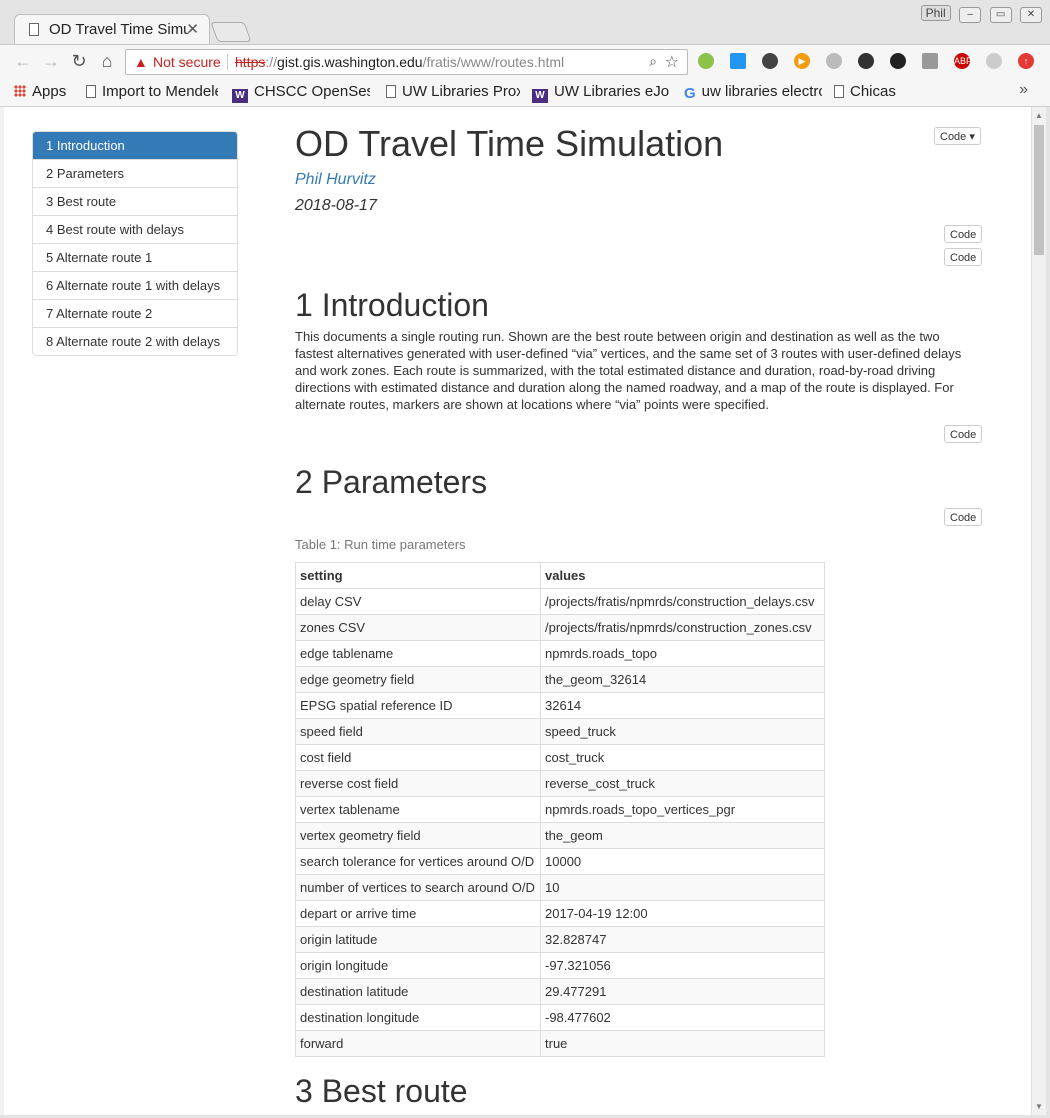 Image resolution: width=1050 pixels, height=1118 pixels. What do you see at coordinates (682, 679) in the screenshot?
I see `value-cell: the_geom_32614` at bounding box center [682, 679].